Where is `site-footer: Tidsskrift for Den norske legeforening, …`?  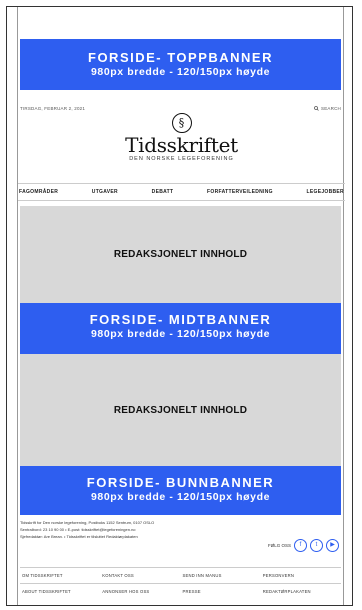
site-footer: Tidsskrift for Den norske legeforening, … is located at coordinates (180, 562).